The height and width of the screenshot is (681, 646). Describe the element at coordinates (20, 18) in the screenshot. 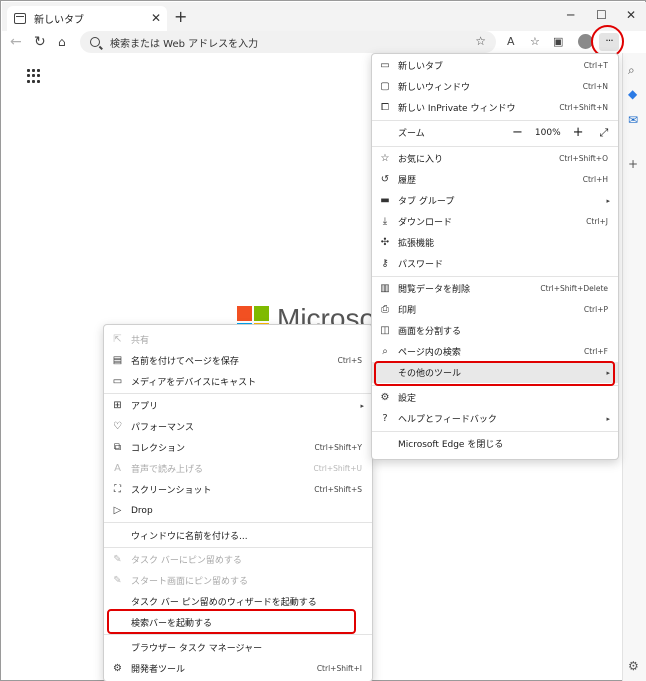

I see `new-tab-page-icon` at that location.